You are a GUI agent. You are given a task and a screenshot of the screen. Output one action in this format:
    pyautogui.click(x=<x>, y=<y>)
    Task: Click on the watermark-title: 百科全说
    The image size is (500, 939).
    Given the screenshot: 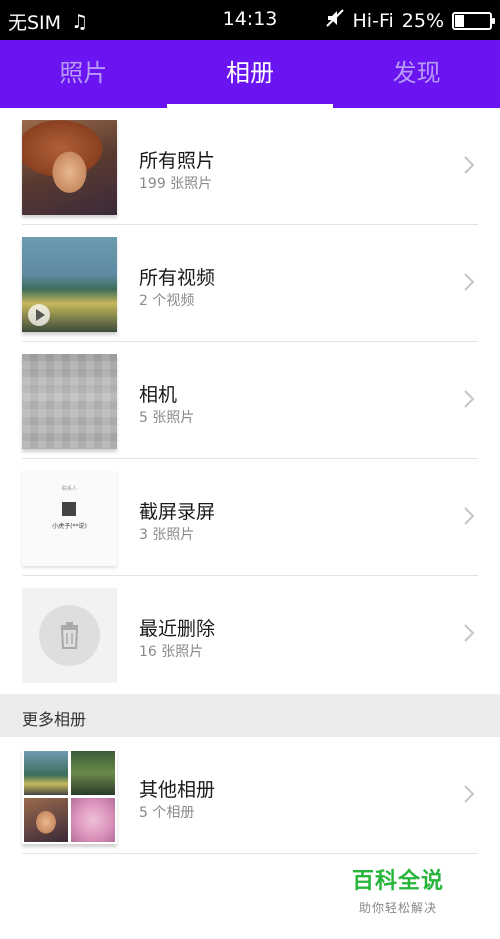 What is the action you would take?
    pyautogui.click(x=397, y=881)
    